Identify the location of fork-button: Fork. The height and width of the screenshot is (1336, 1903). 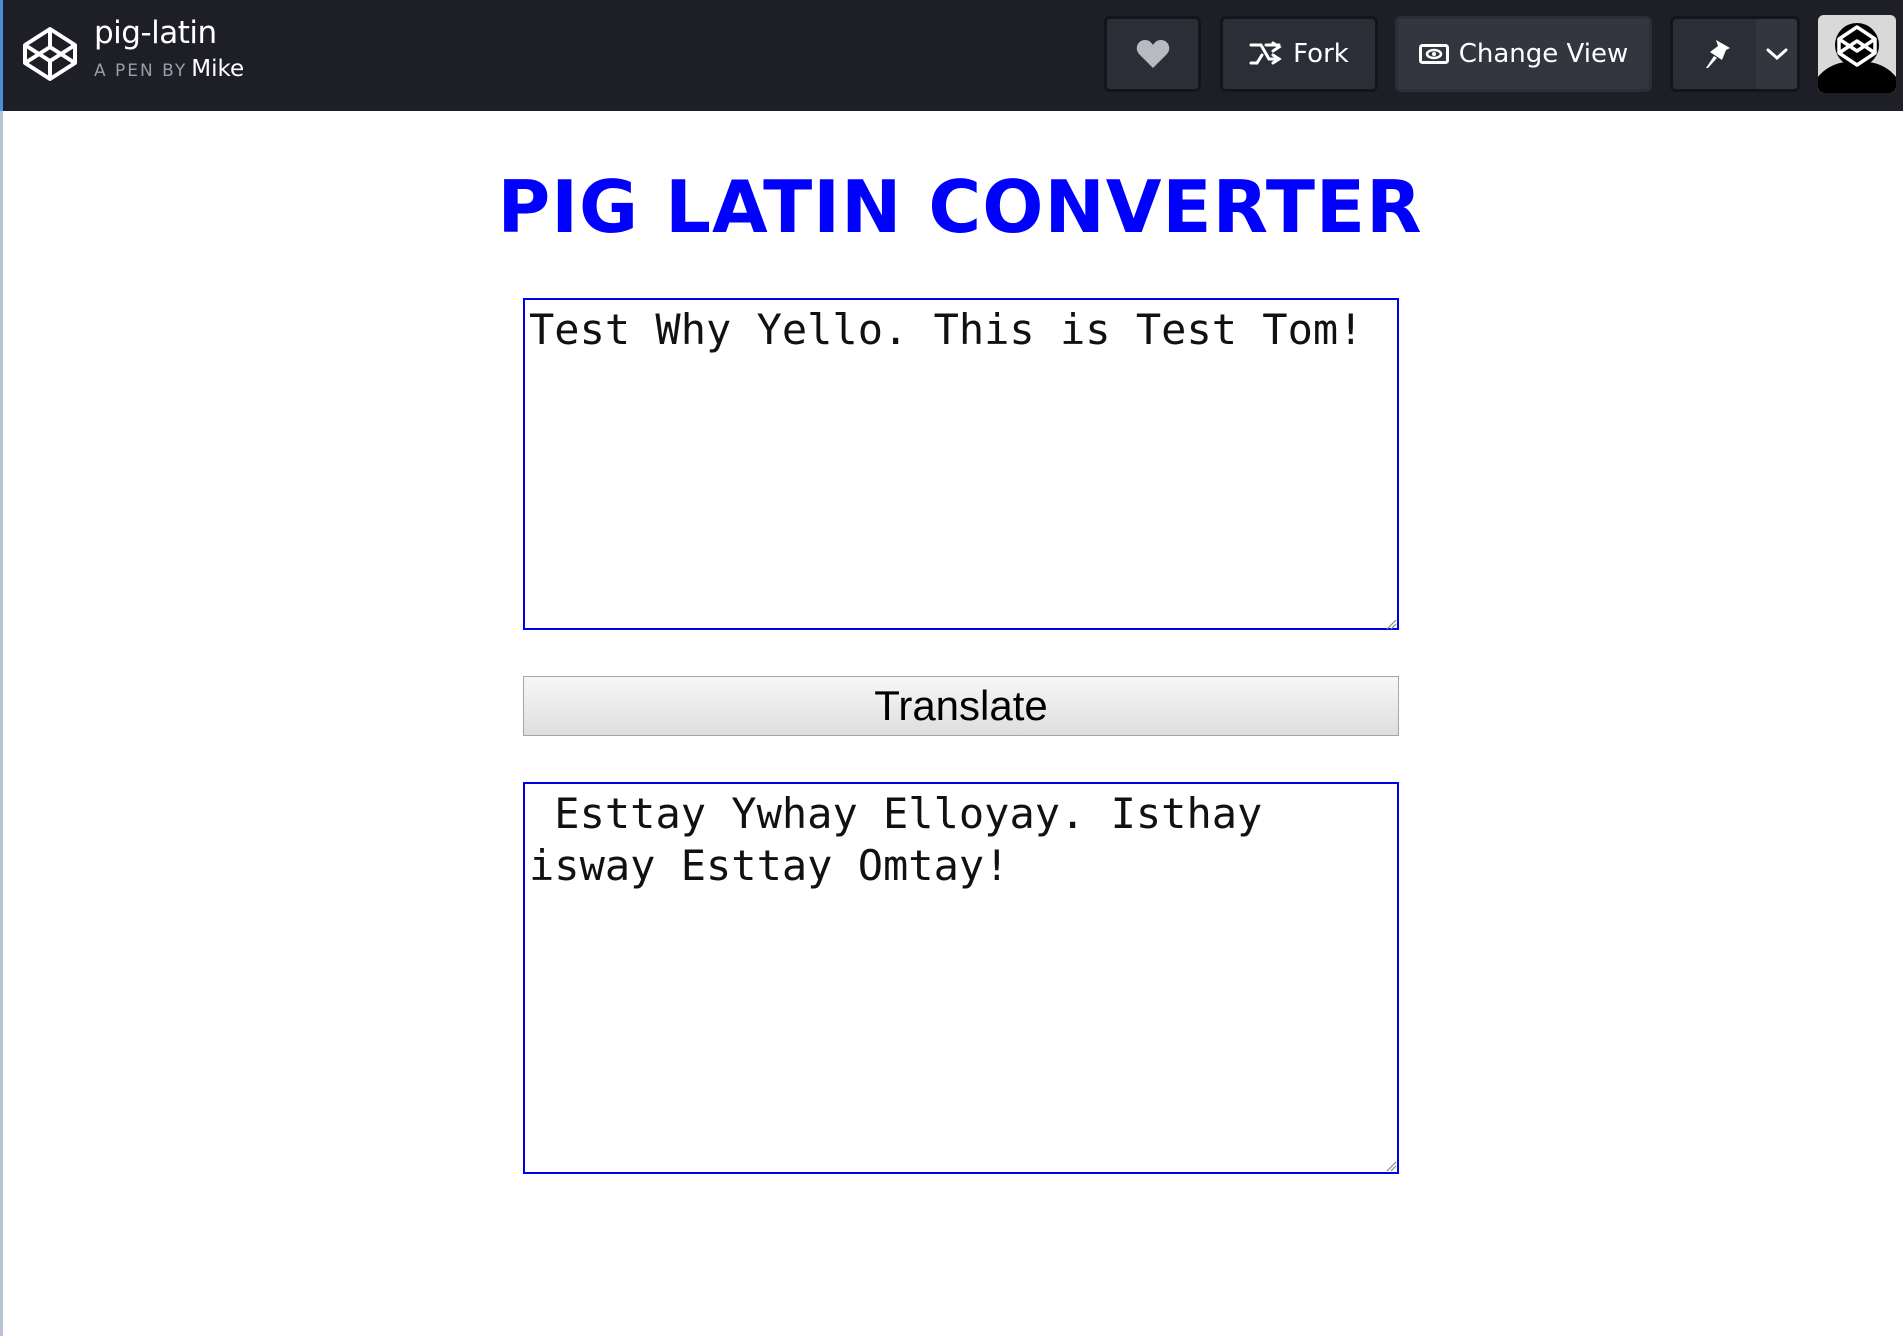
(1299, 54).